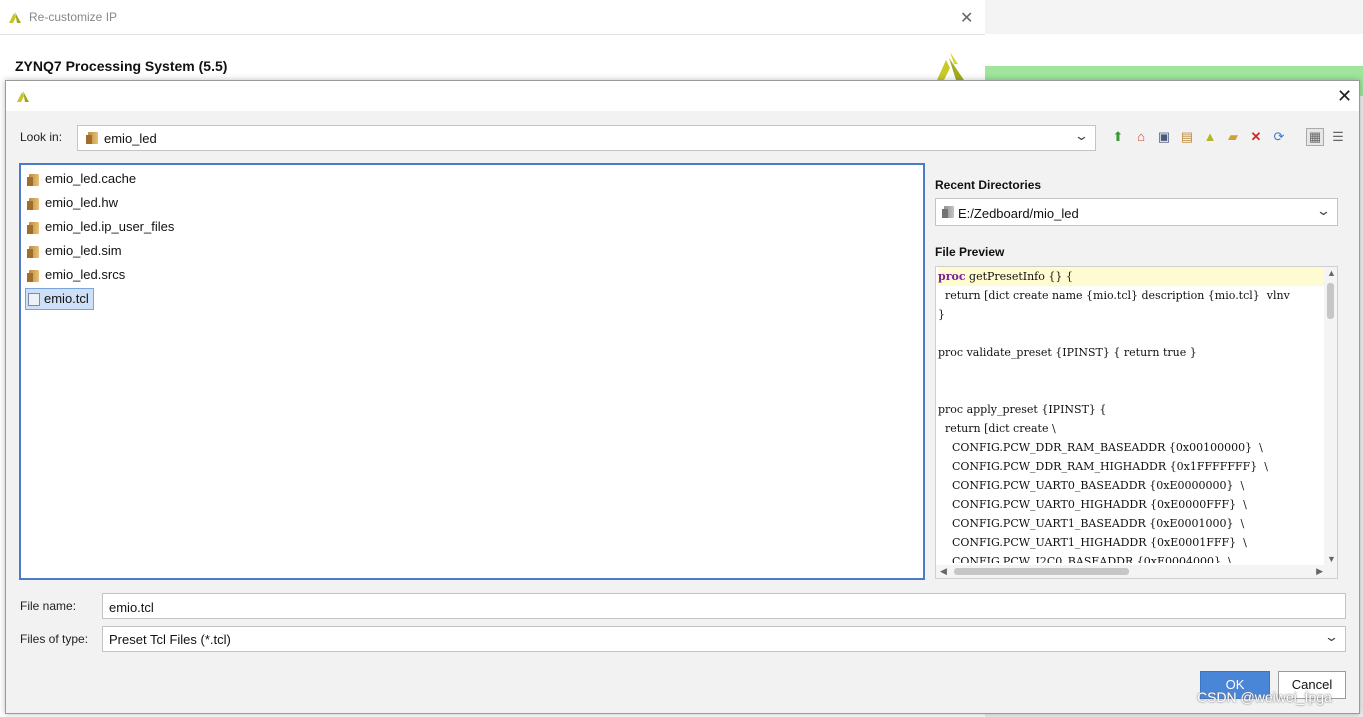 This screenshot has width=1363, height=717. Describe the element at coordinates (1331, 273) in the screenshot. I see `scroll-up-icon: ▲` at that location.